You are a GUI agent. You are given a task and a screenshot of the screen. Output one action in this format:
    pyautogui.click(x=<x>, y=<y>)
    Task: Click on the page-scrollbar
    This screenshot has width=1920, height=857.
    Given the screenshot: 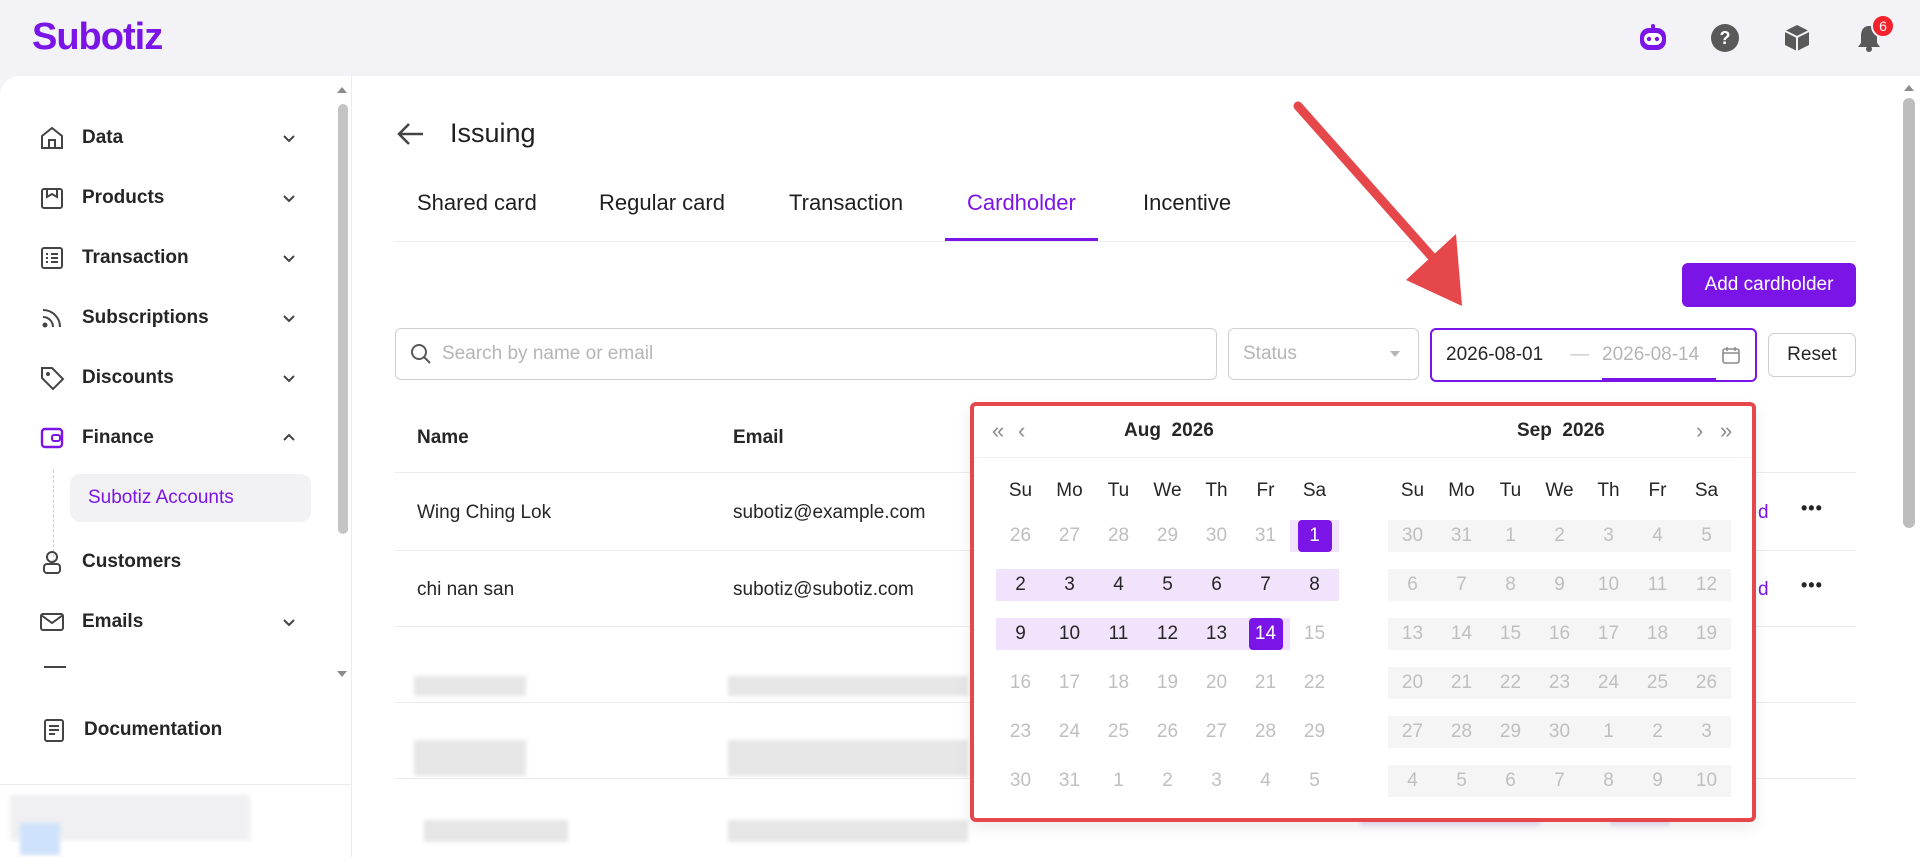 What is the action you would take?
    pyautogui.click(x=1909, y=466)
    